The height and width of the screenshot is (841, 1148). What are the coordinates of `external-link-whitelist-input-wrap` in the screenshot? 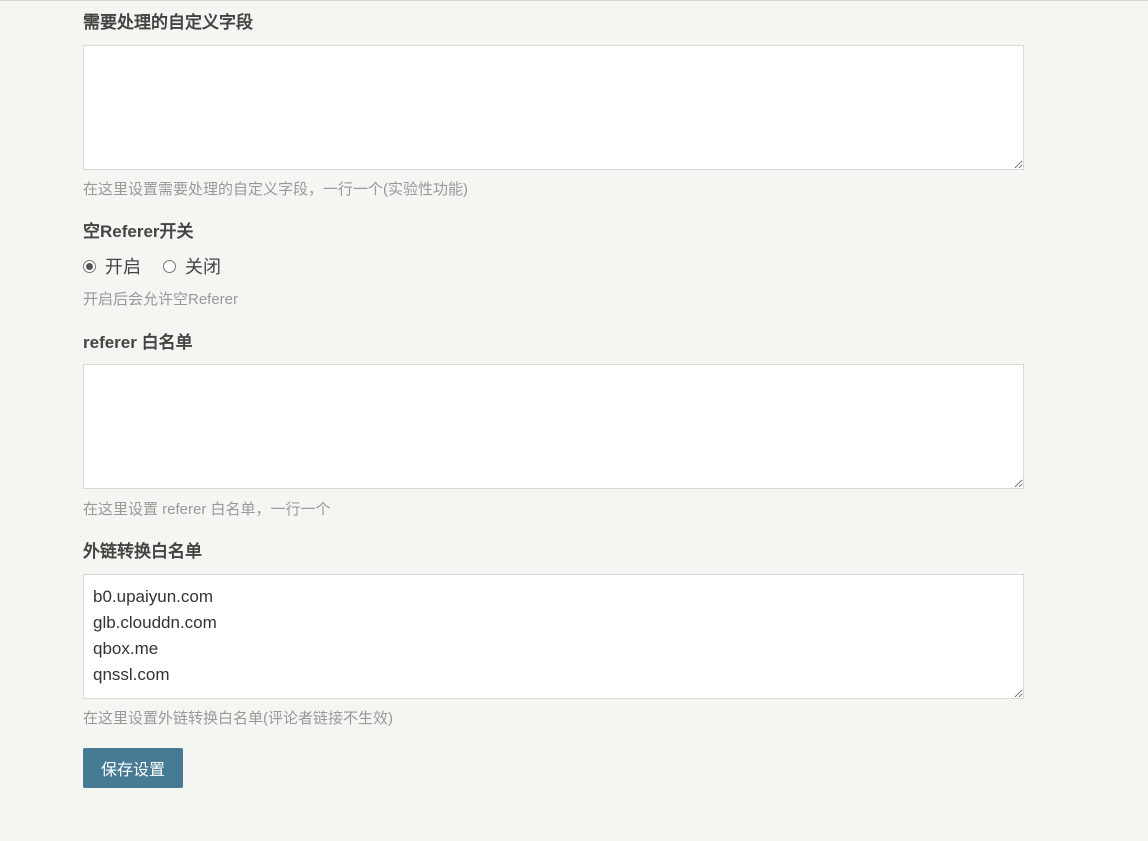 It's located at (553, 636).